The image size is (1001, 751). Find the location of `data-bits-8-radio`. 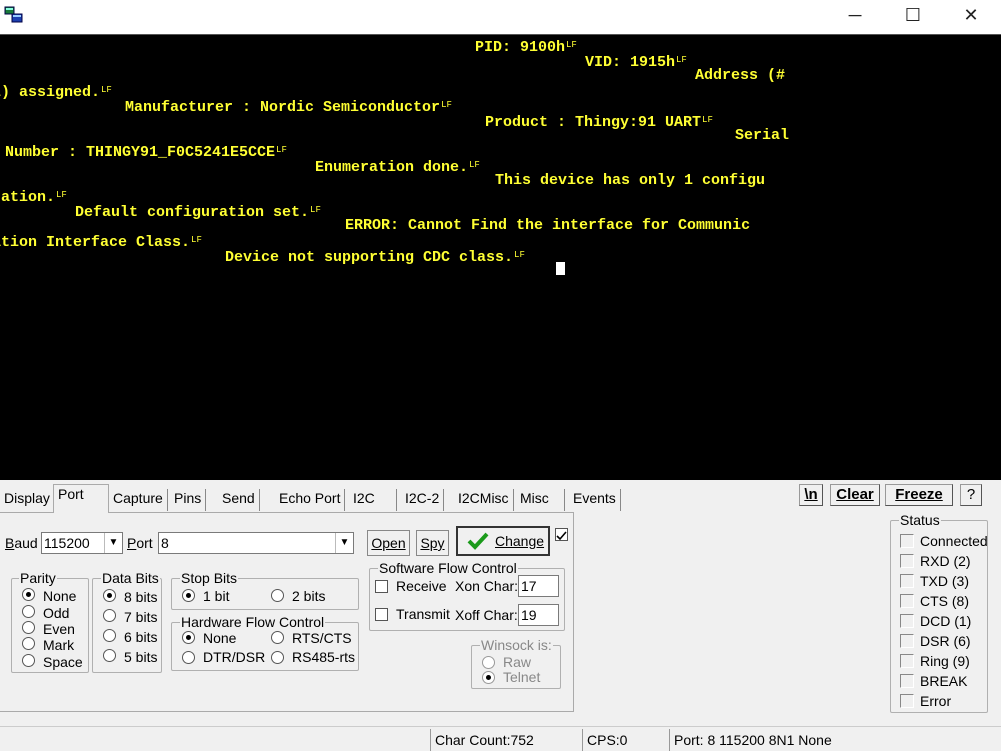

data-bits-8-radio is located at coordinates (109, 595).